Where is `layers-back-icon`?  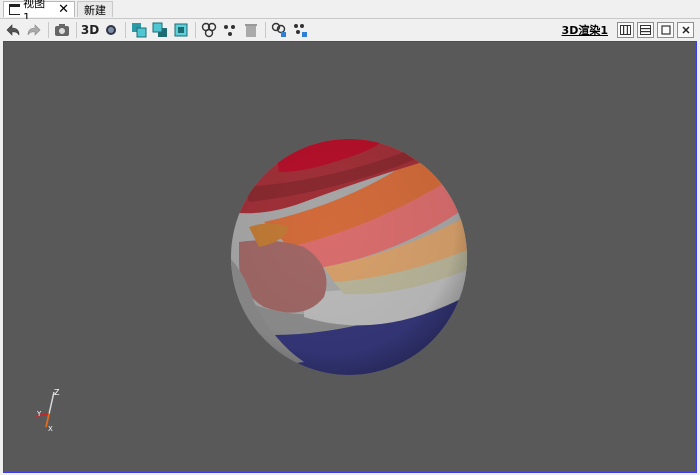
layers-back-icon is located at coordinates (159, 29).